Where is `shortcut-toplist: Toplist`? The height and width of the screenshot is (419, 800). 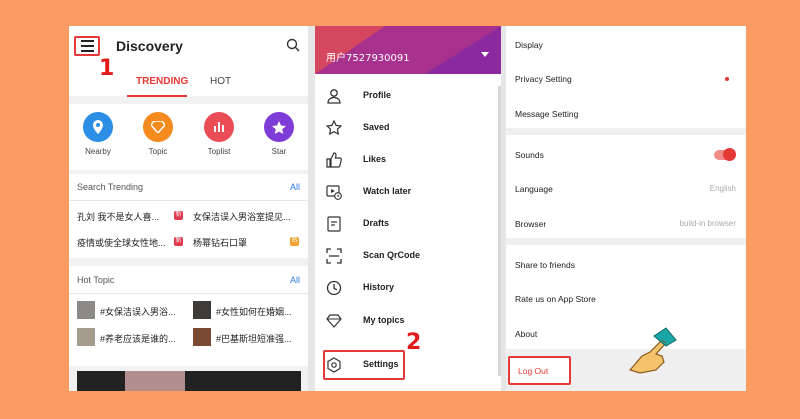 shortcut-toplist: Toplist is located at coordinates (219, 134).